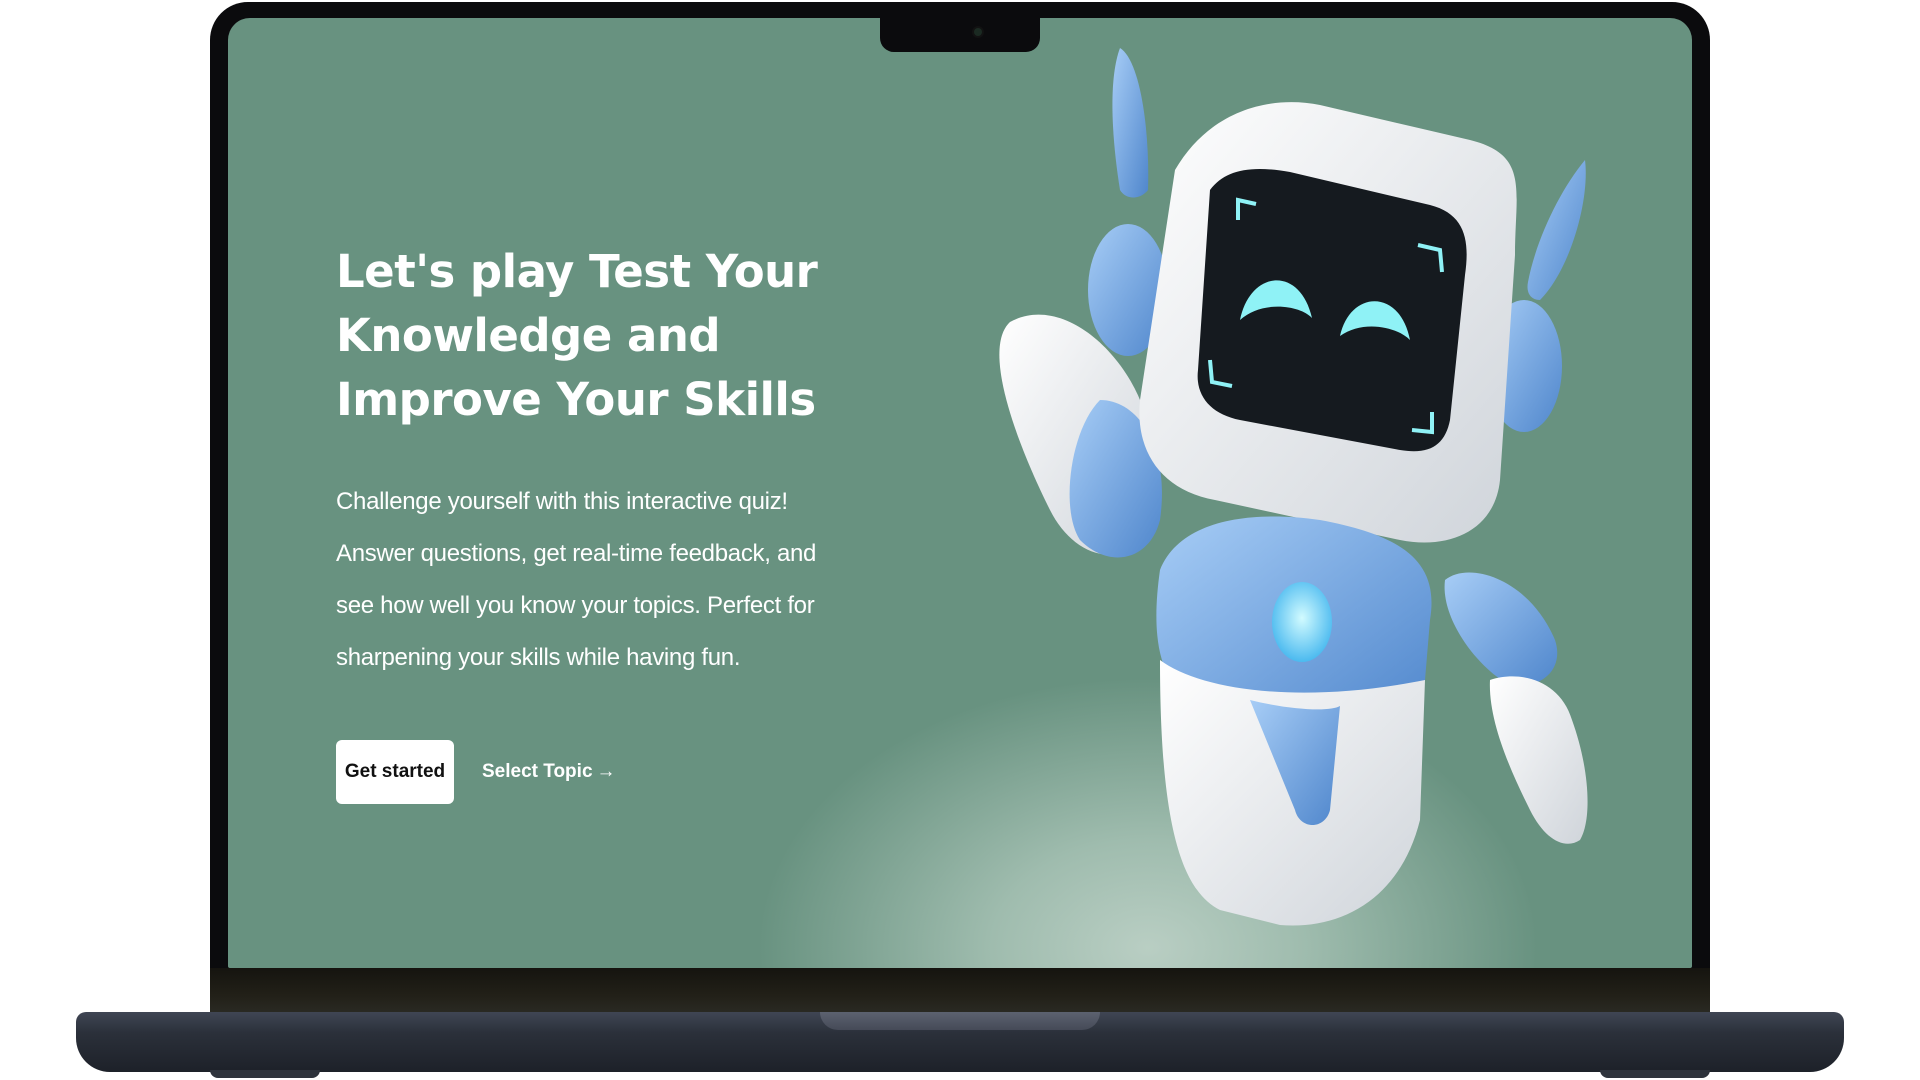 This screenshot has width=1920, height=1080. I want to click on get-started-button: Get started, so click(395, 772).